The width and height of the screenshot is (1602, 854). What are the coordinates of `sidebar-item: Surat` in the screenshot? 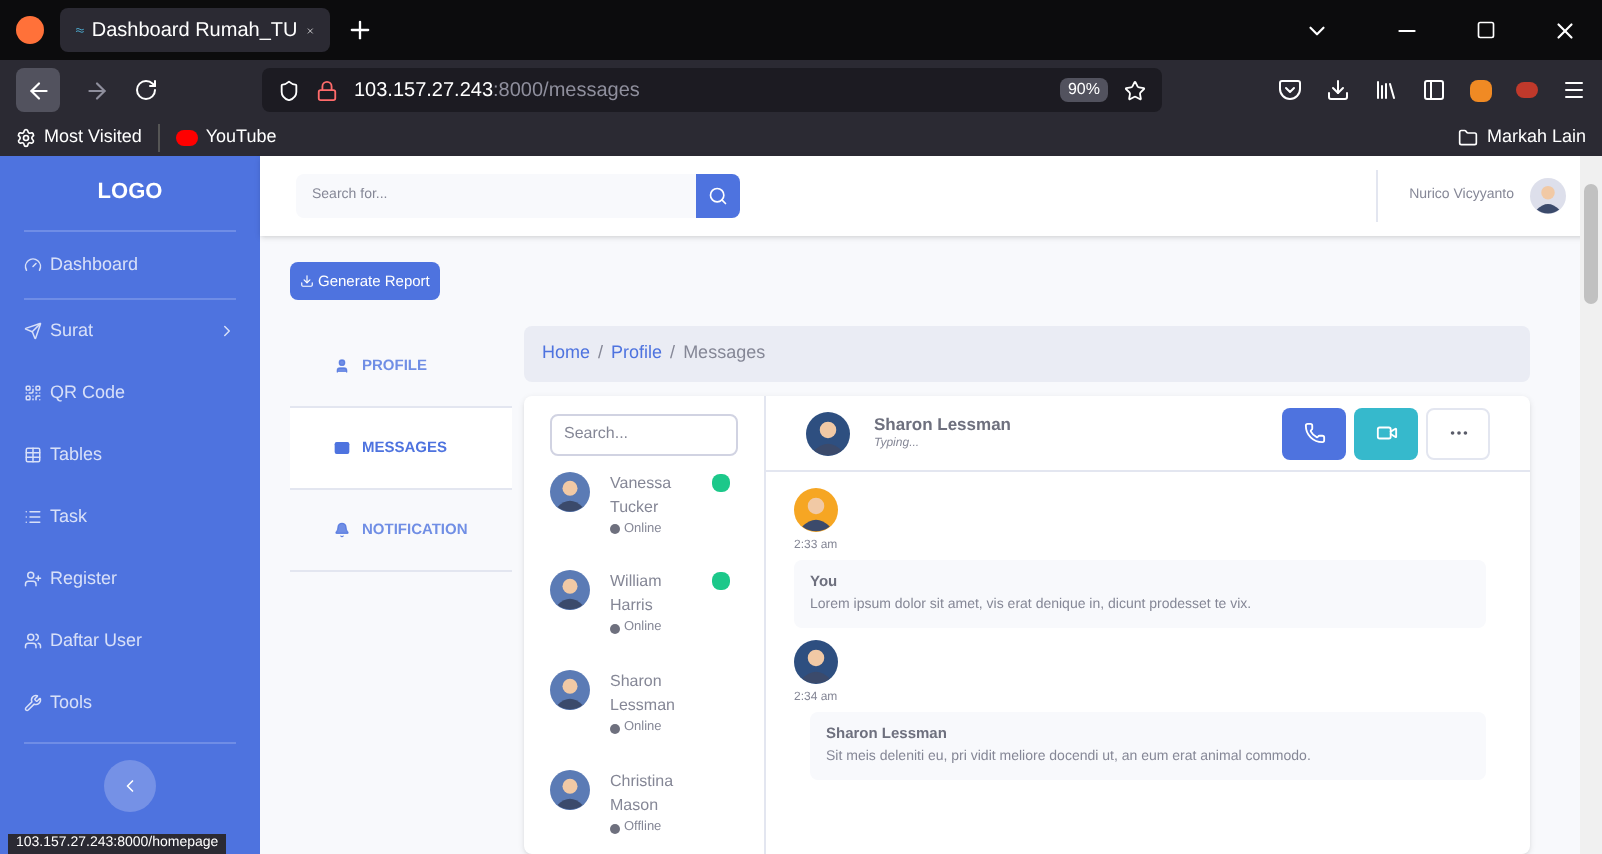 It's located at (130, 331).